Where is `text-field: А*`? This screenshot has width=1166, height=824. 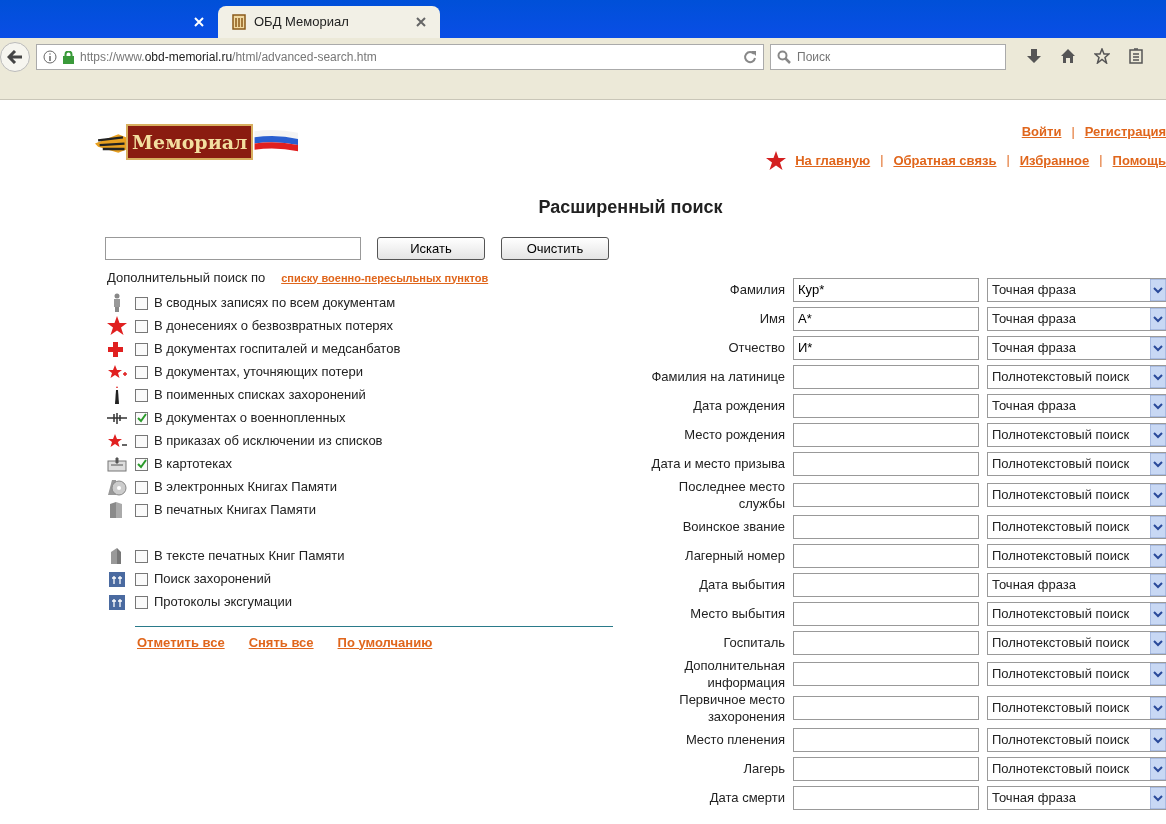
text-field: А* is located at coordinates (886, 318).